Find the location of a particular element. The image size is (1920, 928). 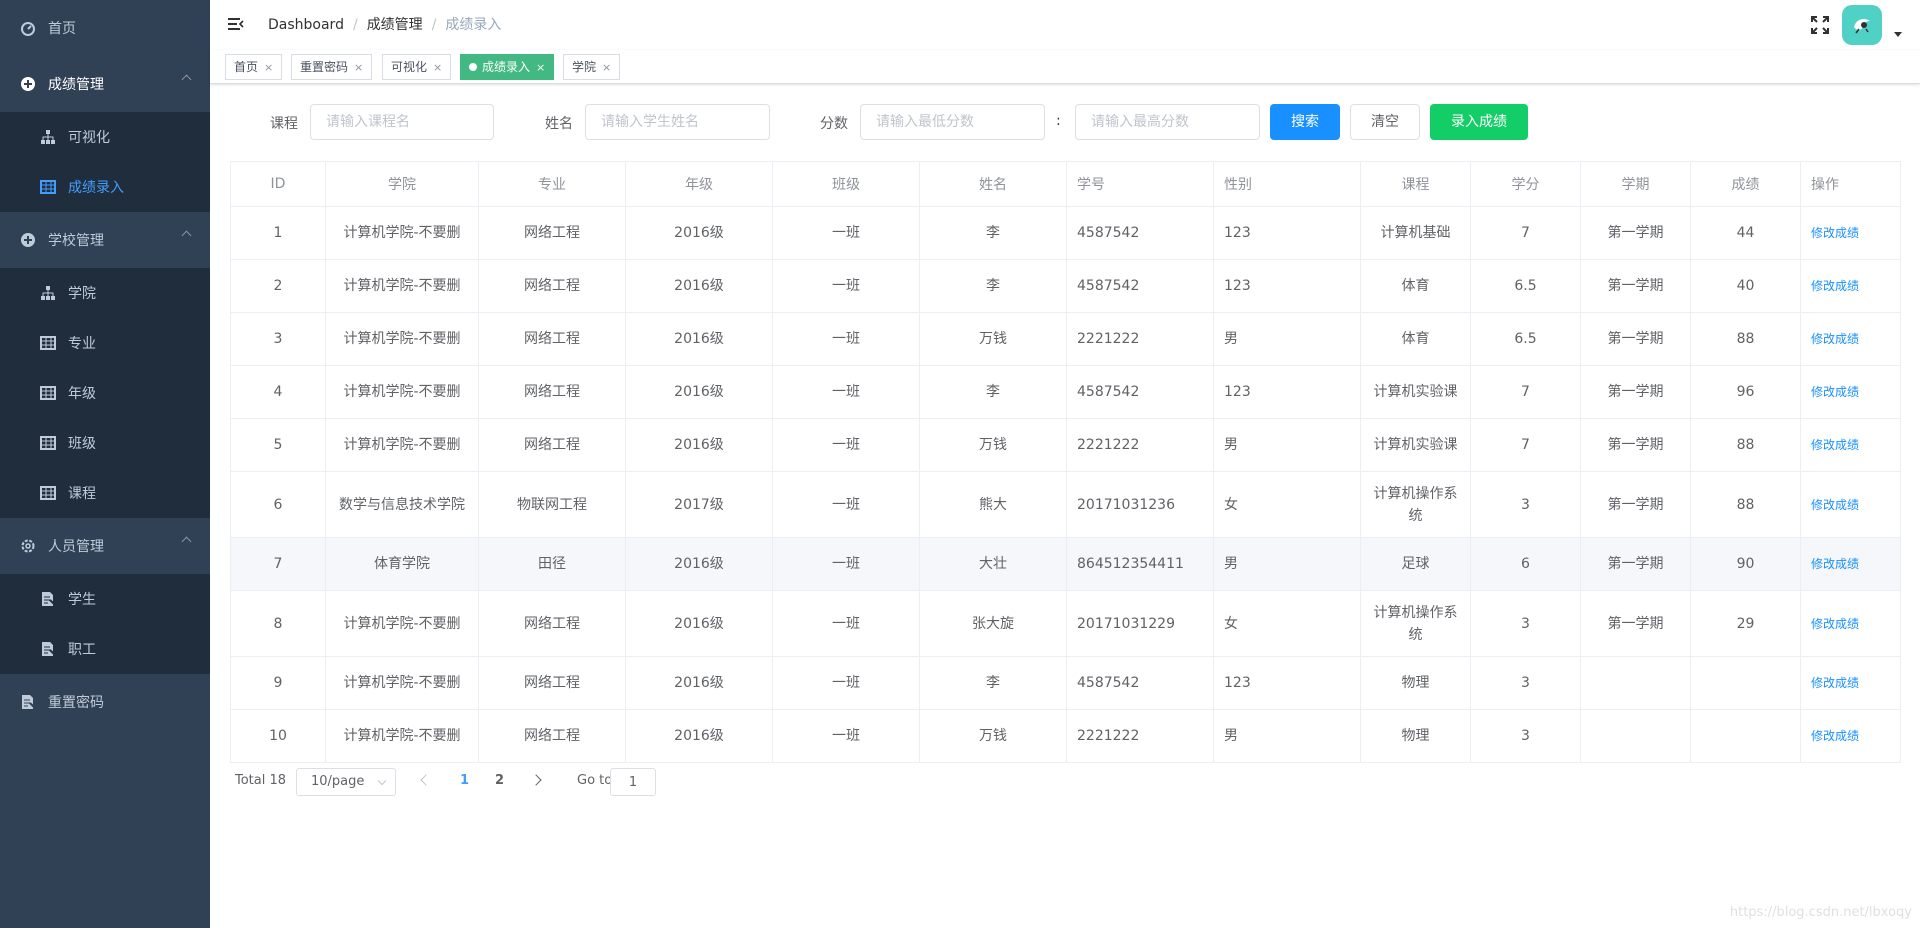

breadcrumb-dashboard: Dashboard is located at coordinates (306, 25).